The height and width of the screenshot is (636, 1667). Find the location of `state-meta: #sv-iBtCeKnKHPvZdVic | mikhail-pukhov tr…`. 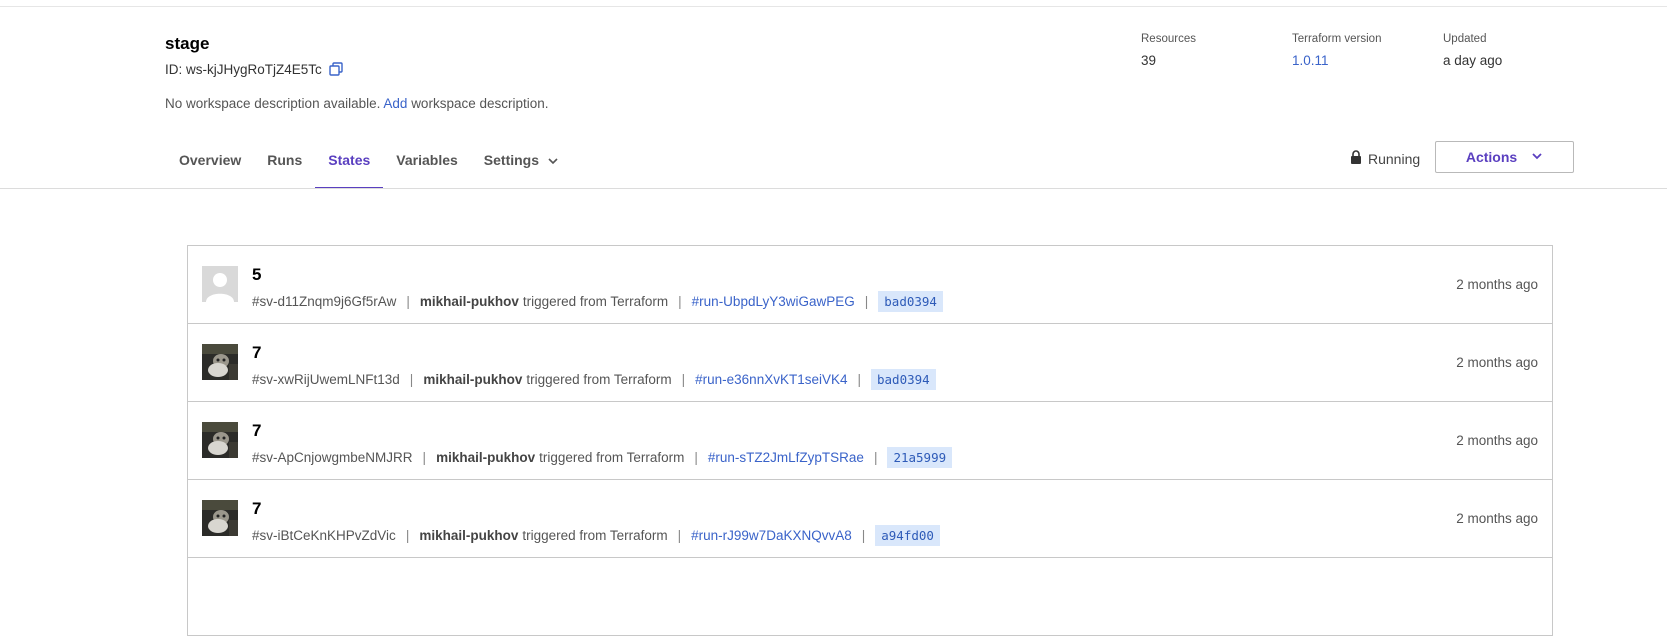

state-meta: #sv-iBtCeKnKHPvZdVic | mikhail-pukhov tr… is located at coordinates (596, 535).